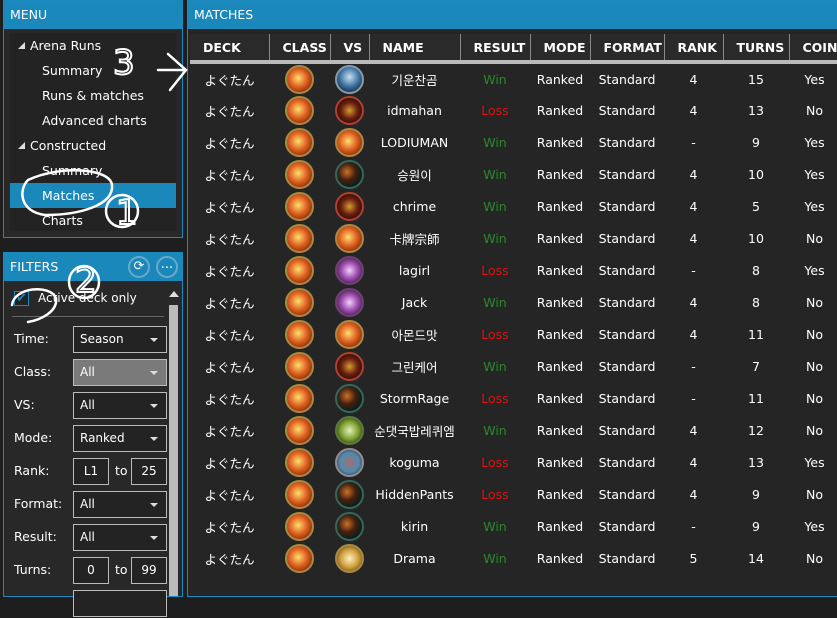 This screenshot has width=837, height=618. Describe the element at coordinates (513, 526) in the screenshot. I see `table-row: よぐたん kirin Win Ranked Standard - 9 Yes` at that location.